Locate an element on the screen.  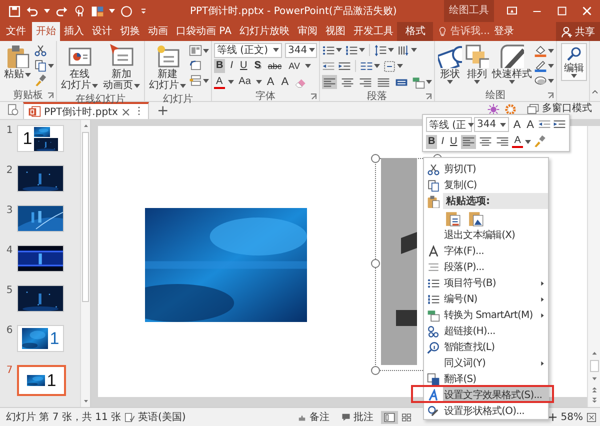
language-label: 英语(美国) is located at coordinates (162, 417).